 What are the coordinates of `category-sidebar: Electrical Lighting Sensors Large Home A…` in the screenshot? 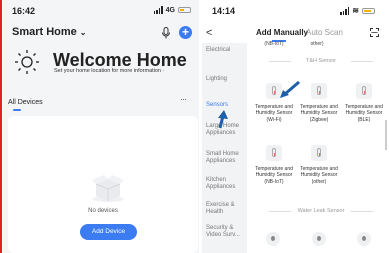 It's located at (224, 148).